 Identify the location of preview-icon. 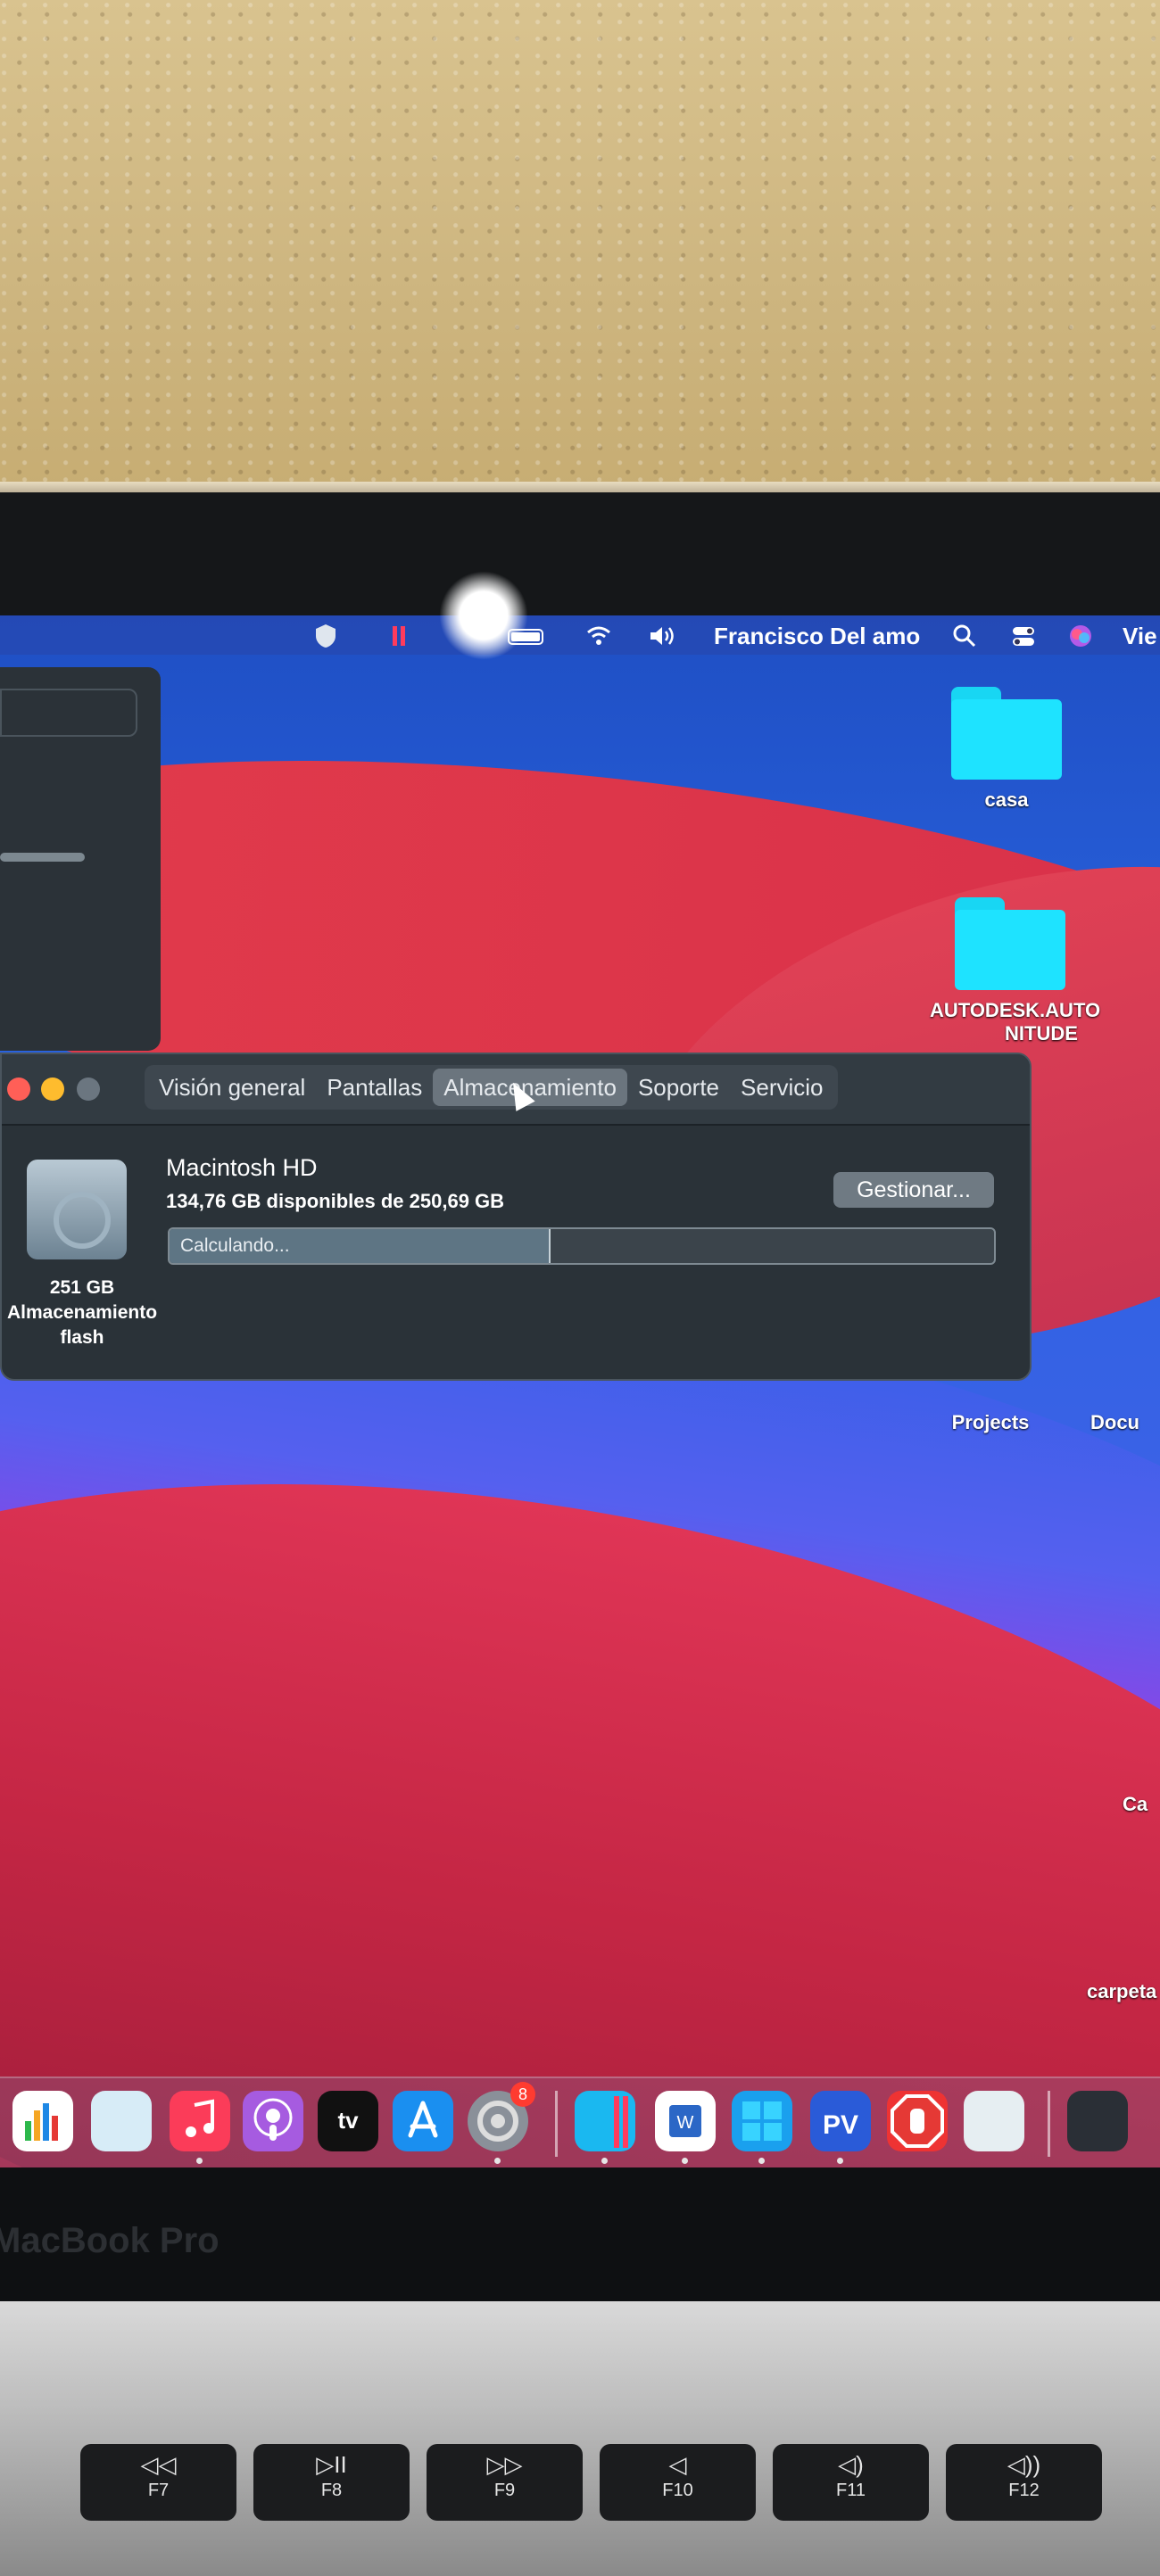
(994, 2121).